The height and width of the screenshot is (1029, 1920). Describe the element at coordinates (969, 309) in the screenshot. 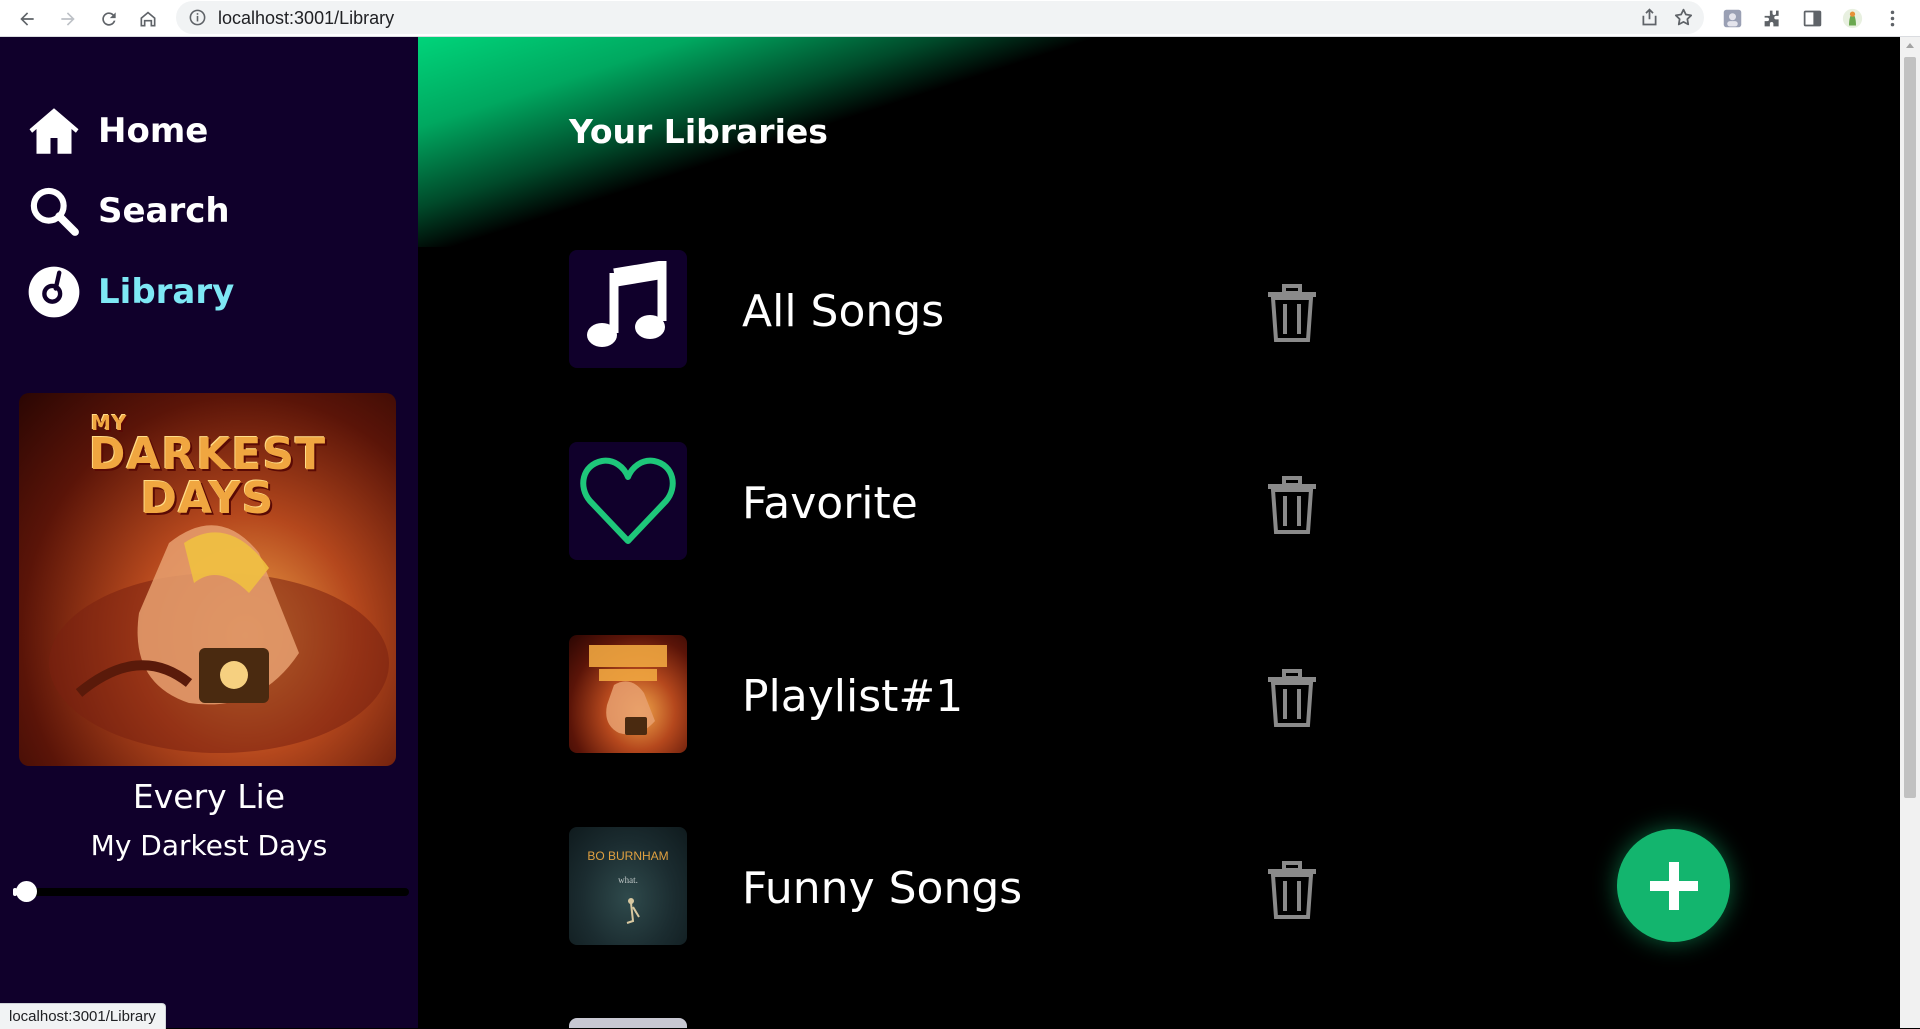

I see `library-row-all-songs: All Songs` at that location.